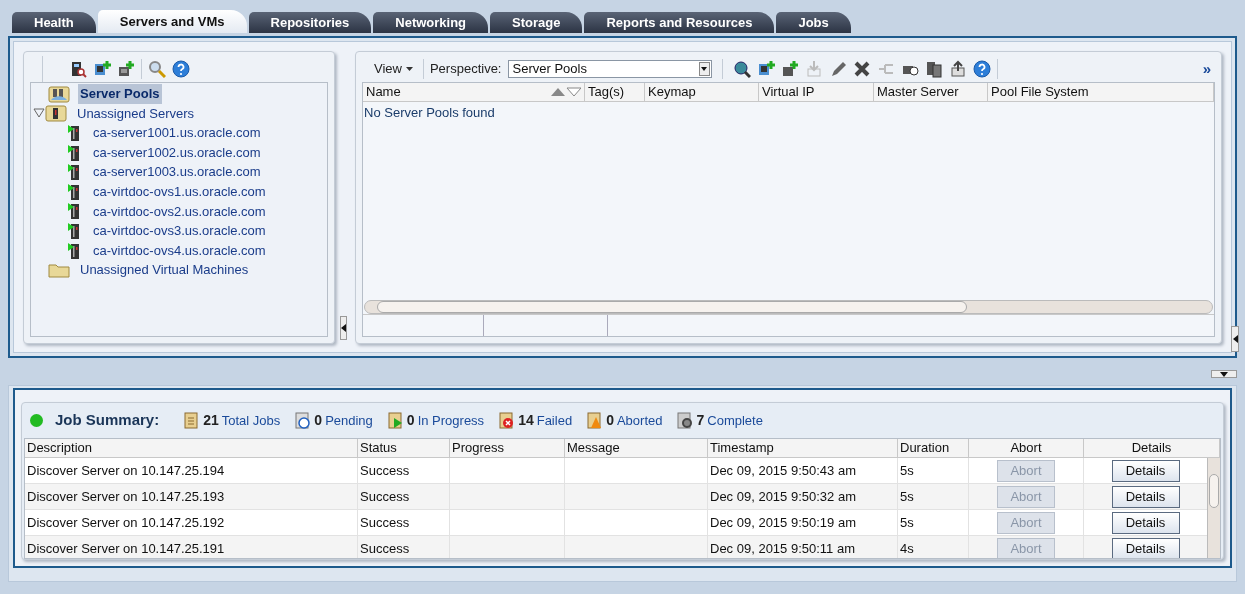 Image resolution: width=1245 pixels, height=594 pixels. Describe the element at coordinates (636, 448) in the screenshot. I see `column-header: Message` at that location.